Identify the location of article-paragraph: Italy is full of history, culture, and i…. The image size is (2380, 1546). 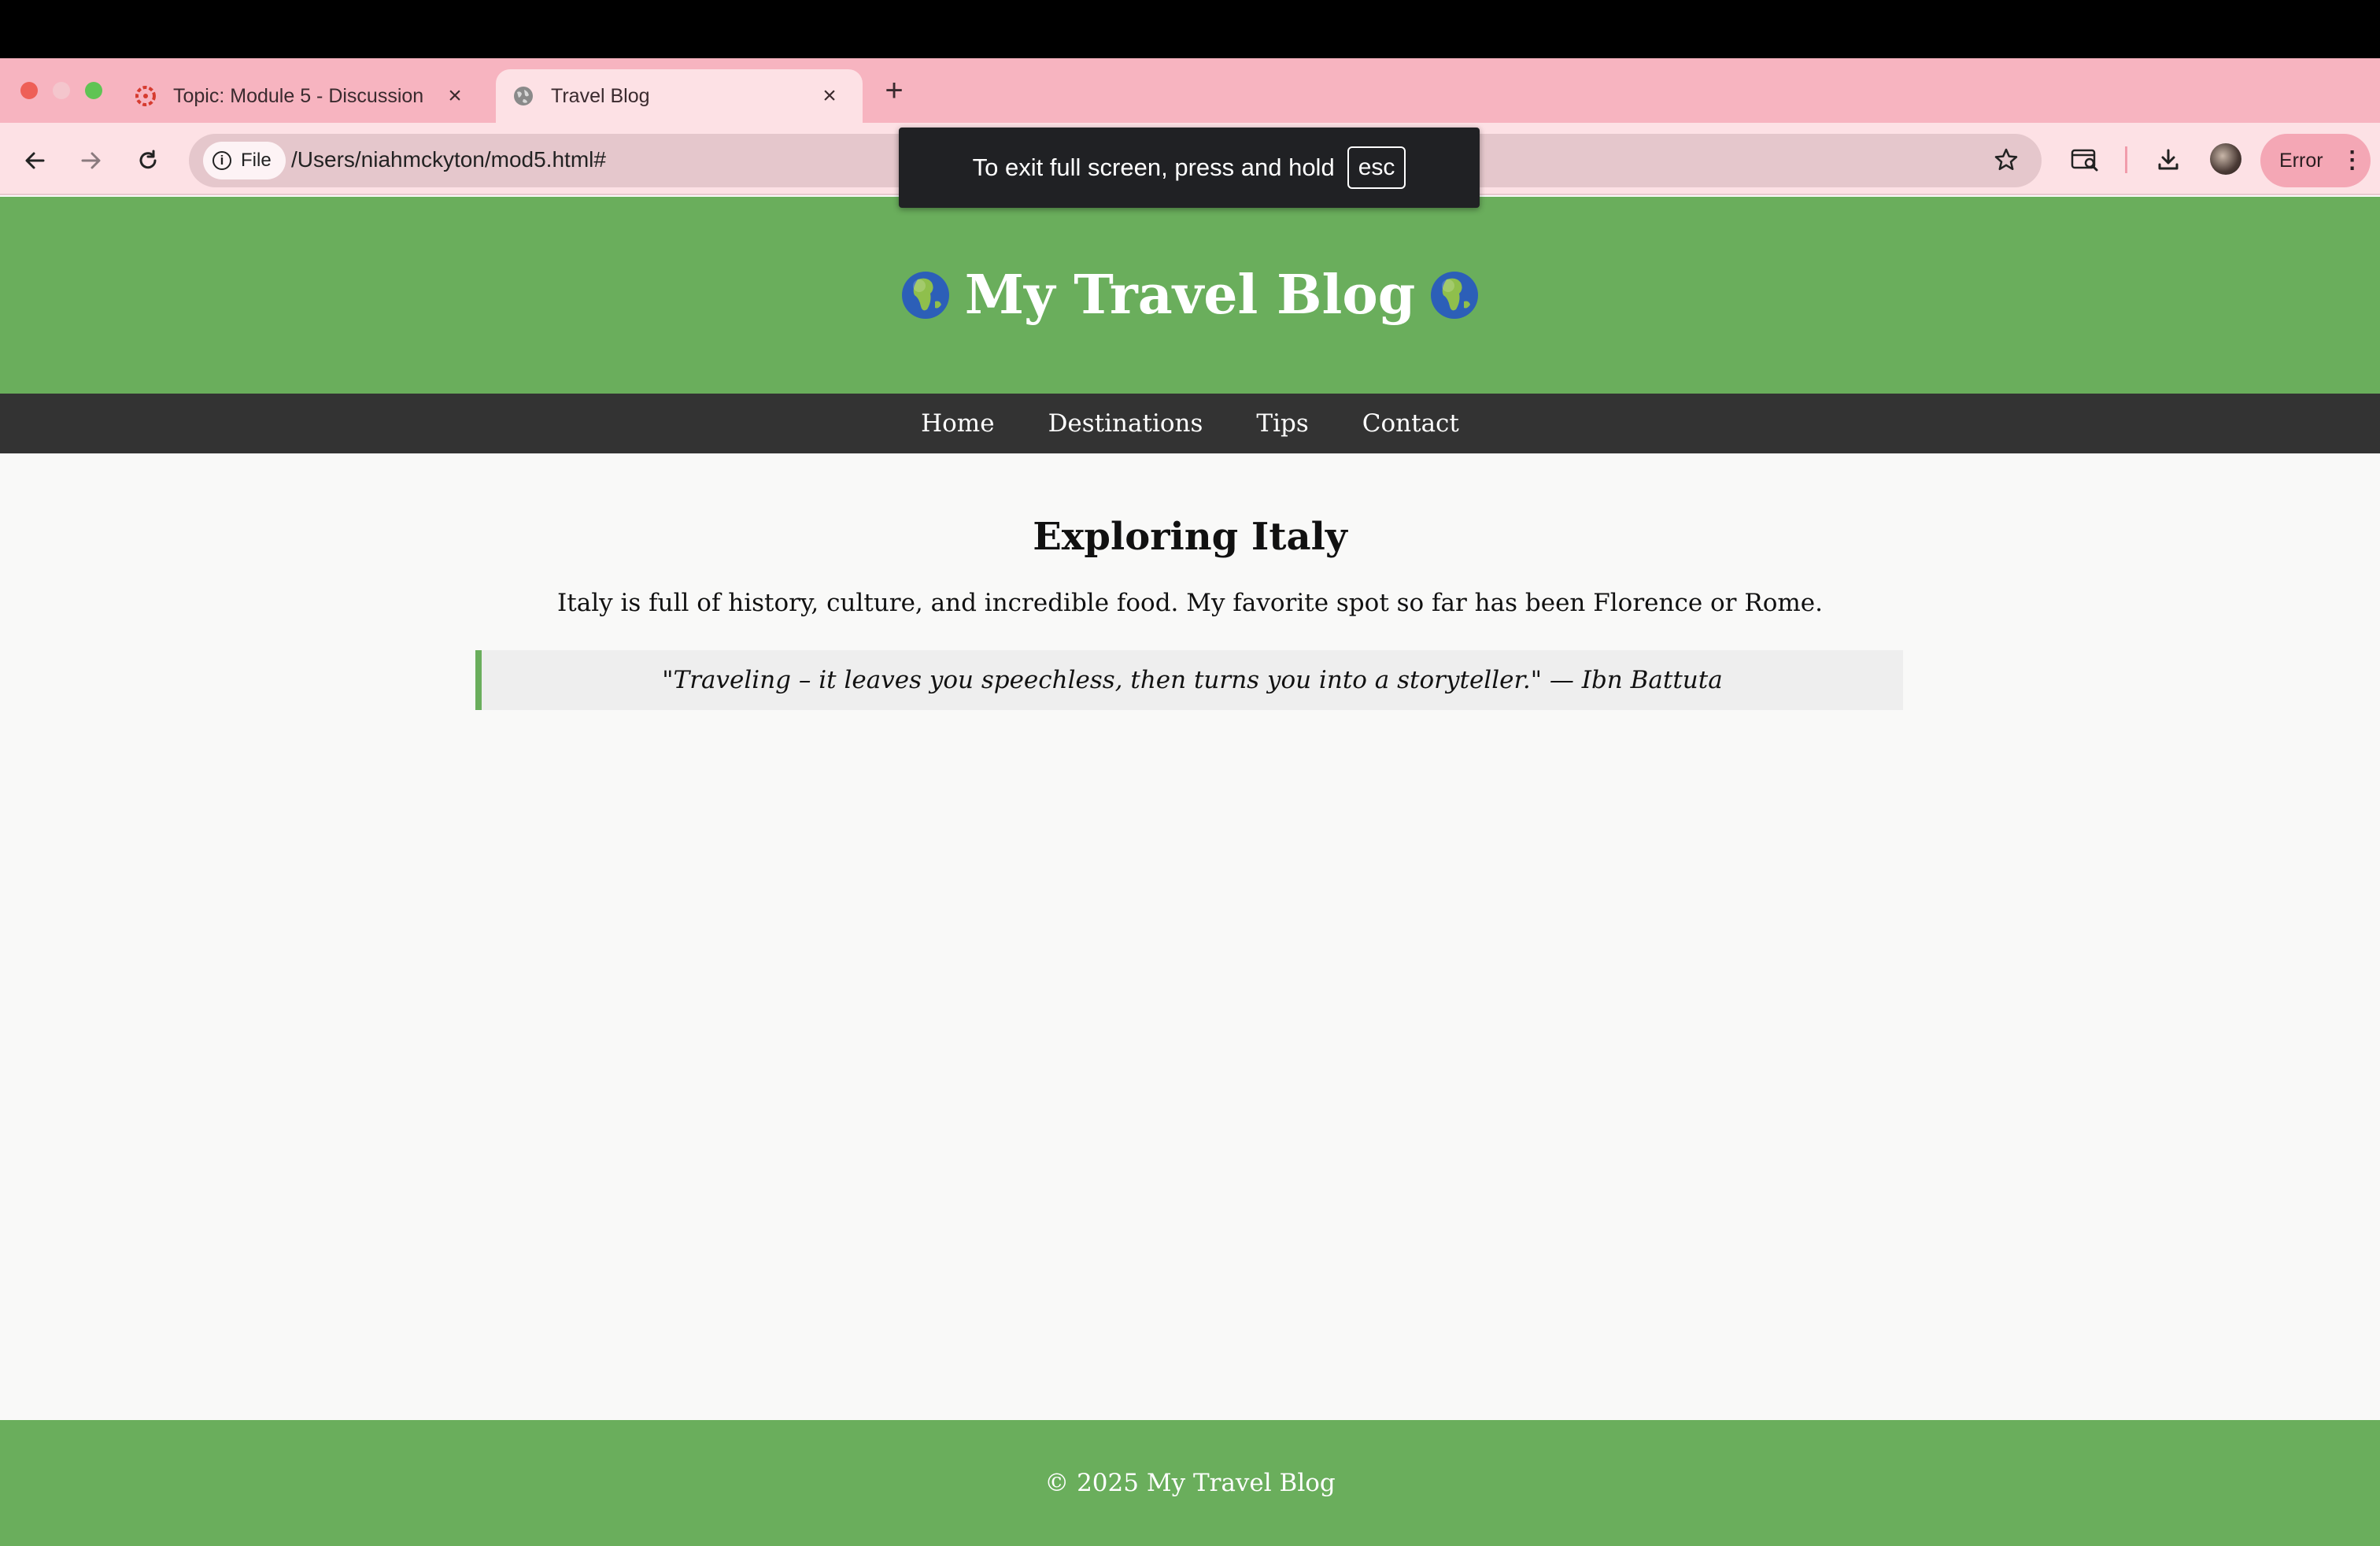
(1190, 603).